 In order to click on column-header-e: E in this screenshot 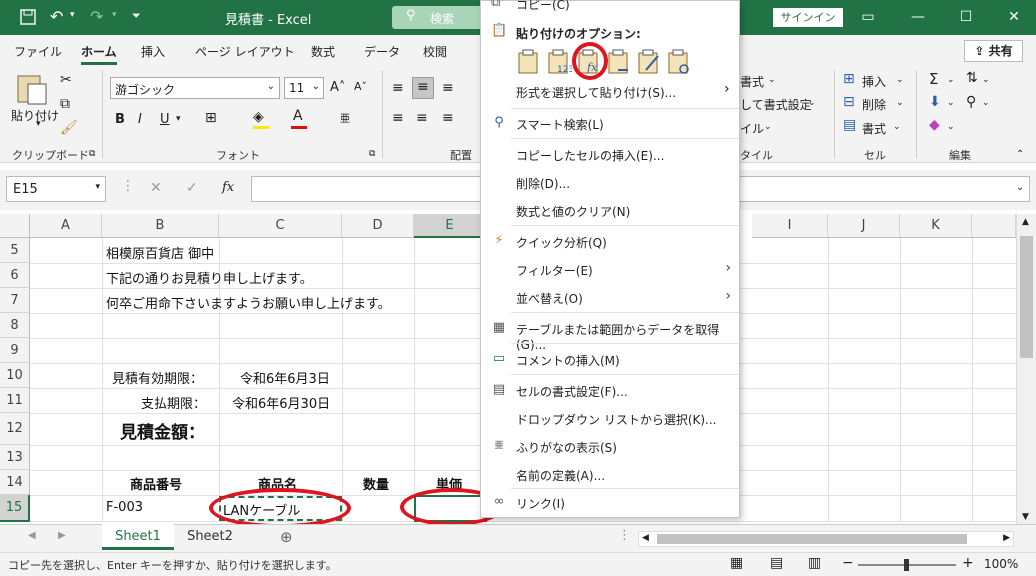, I will do `click(450, 226)`.